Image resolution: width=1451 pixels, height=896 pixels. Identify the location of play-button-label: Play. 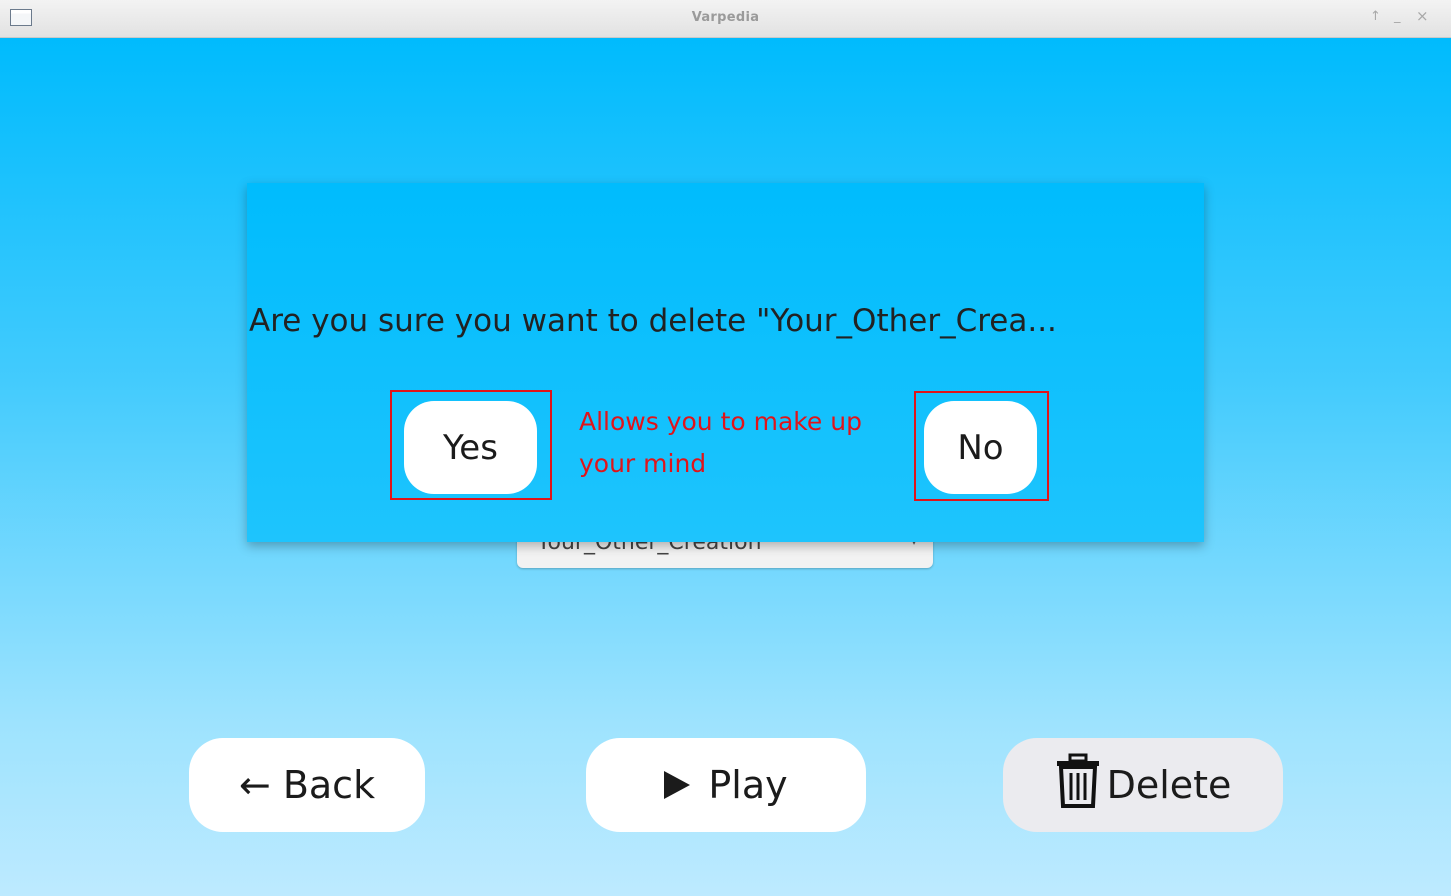
(748, 785).